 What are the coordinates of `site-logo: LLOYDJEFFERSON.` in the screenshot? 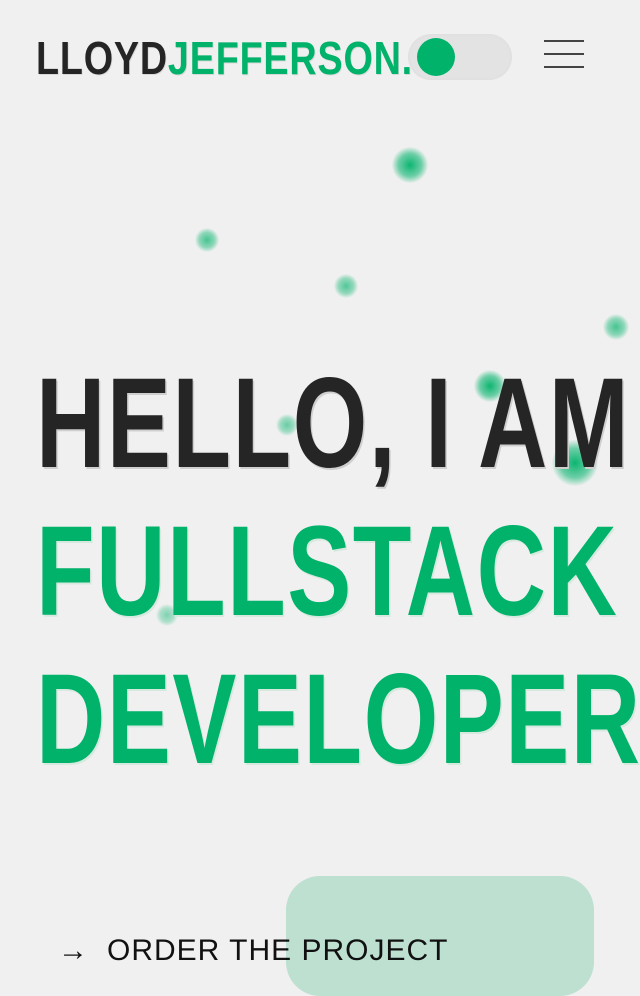 It's located at (224, 58).